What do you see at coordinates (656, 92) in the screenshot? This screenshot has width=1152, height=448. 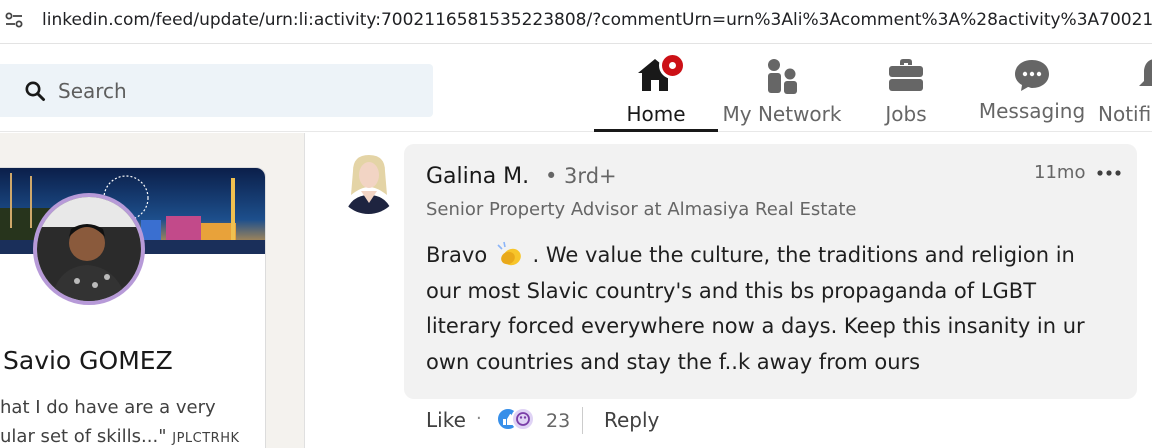 I see `nav-home: Home` at bounding box center [656, 92].